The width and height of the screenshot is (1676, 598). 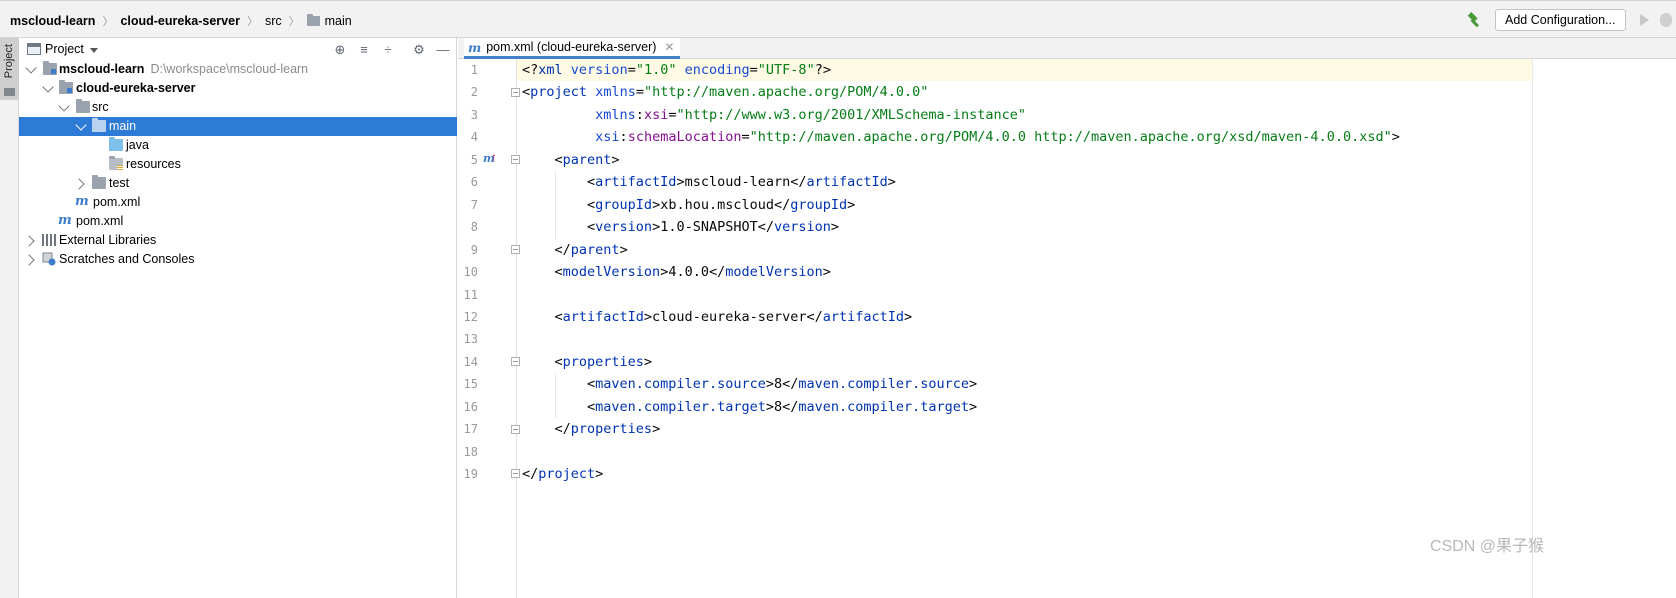 What do you see at coordinates (572, 48) in the screenshot?
I see `editor-tab-pom-xml: m pom.xml (cloud-eureka-server) ✕` at bounding box center [572, 48].